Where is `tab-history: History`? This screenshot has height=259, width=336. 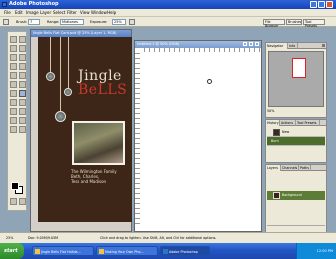
tab-history: History is located at coordinates (273, 123).